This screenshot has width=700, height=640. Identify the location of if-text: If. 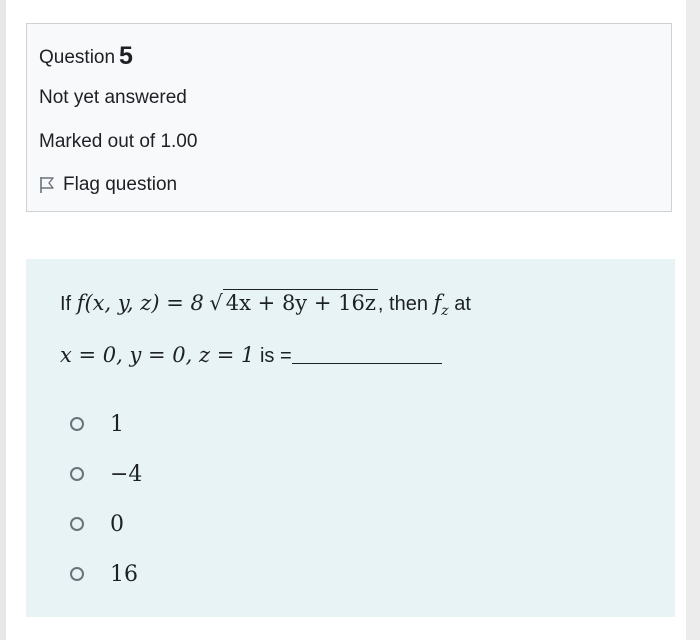
(66, 304).